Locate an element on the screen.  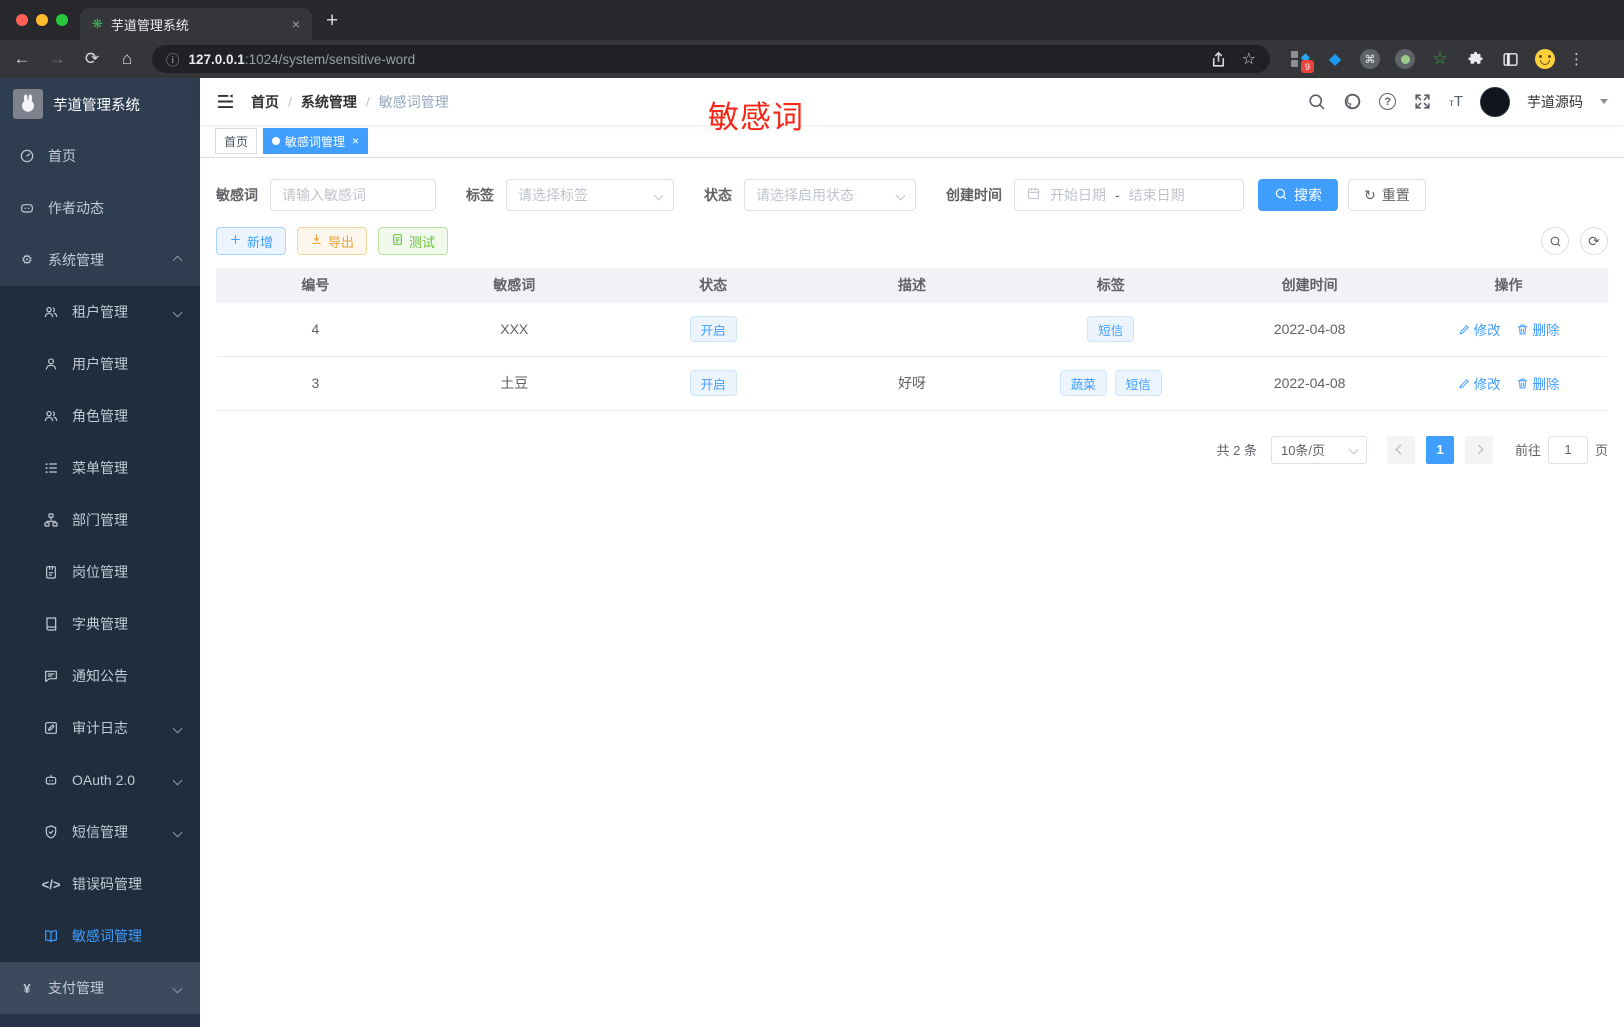
date-range-picker: 开始日期 - 结束日期 is located at coordinates (1129, 195).